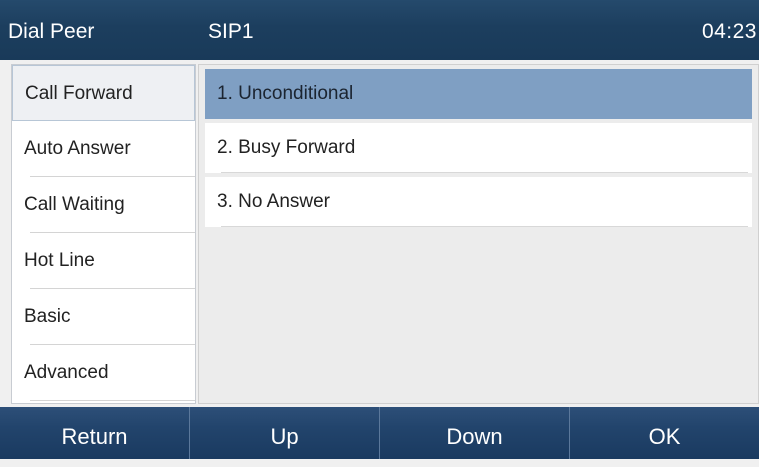  I want to click on softkey-bar: Return Up Down OK, so click(379, 433).